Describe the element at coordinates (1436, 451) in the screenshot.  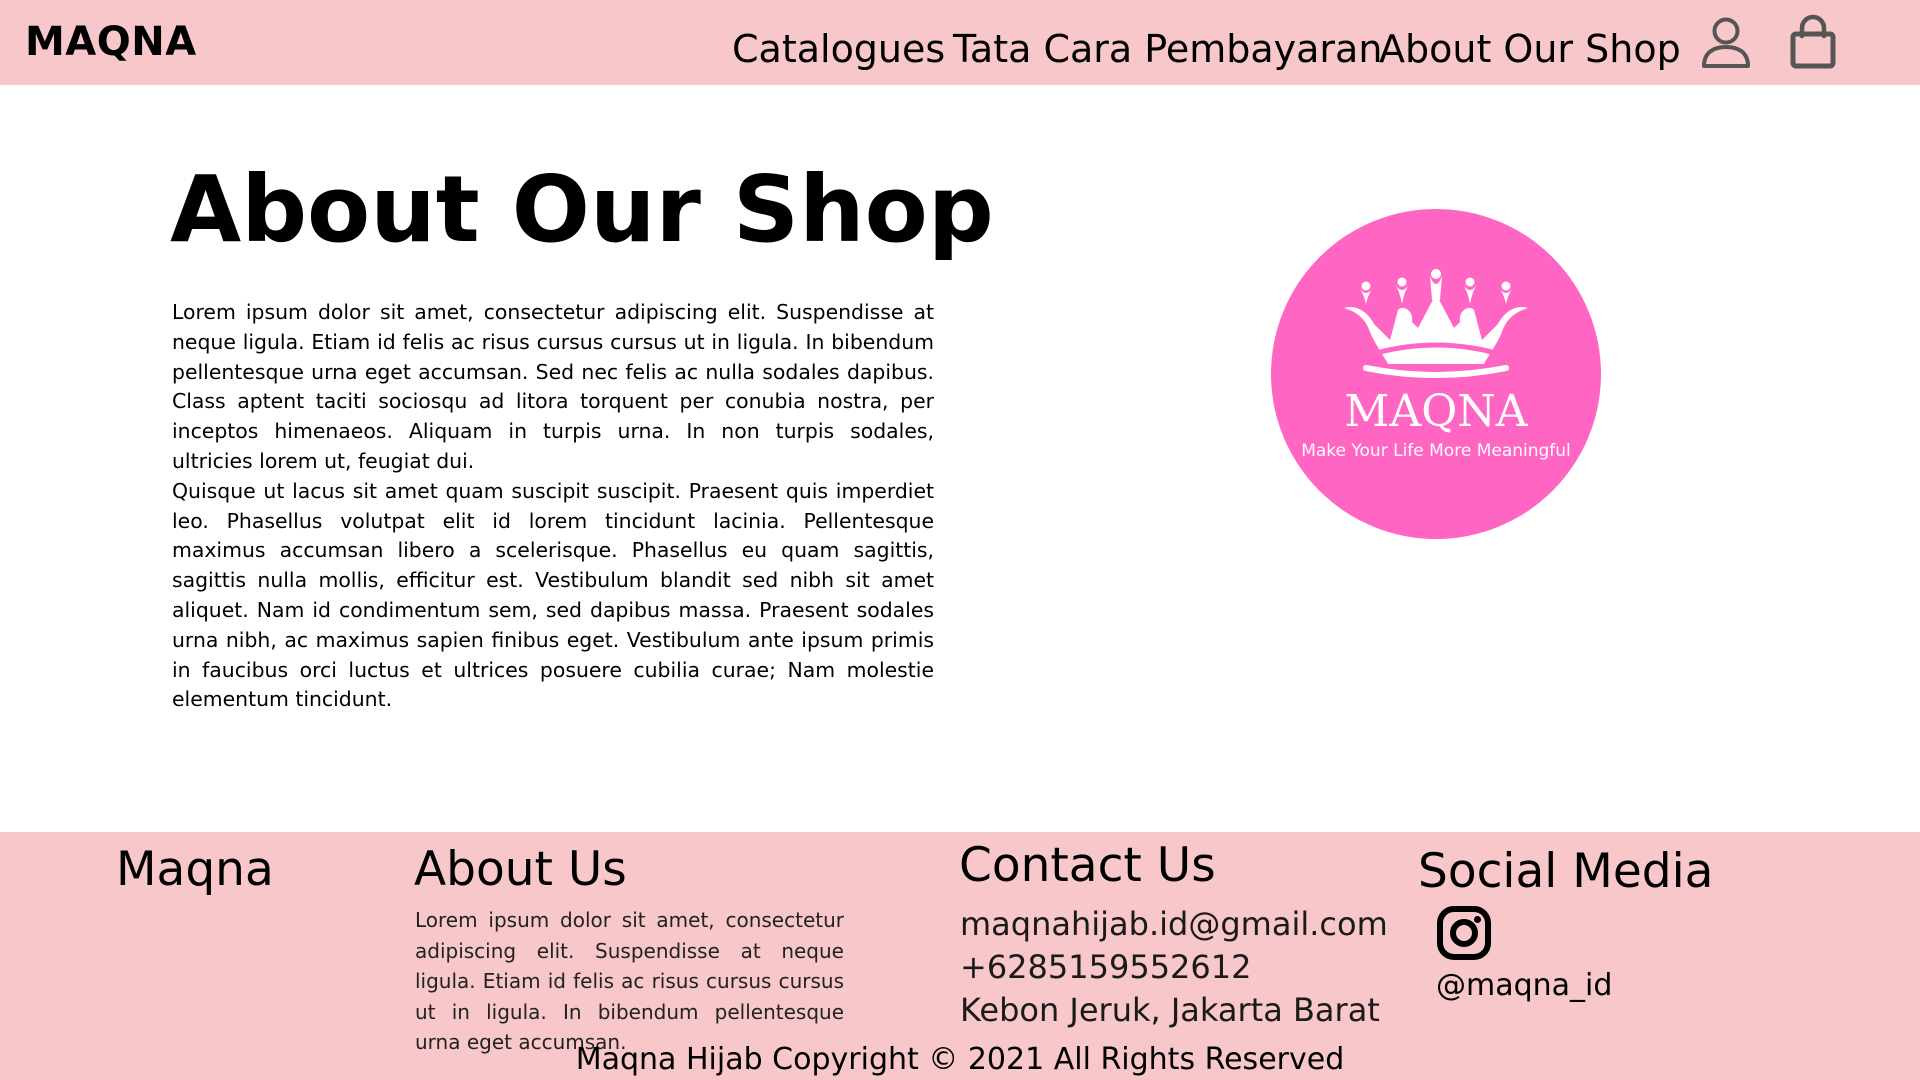
I see `logo-tagline: Make Your Life More Meaningful` at that location.